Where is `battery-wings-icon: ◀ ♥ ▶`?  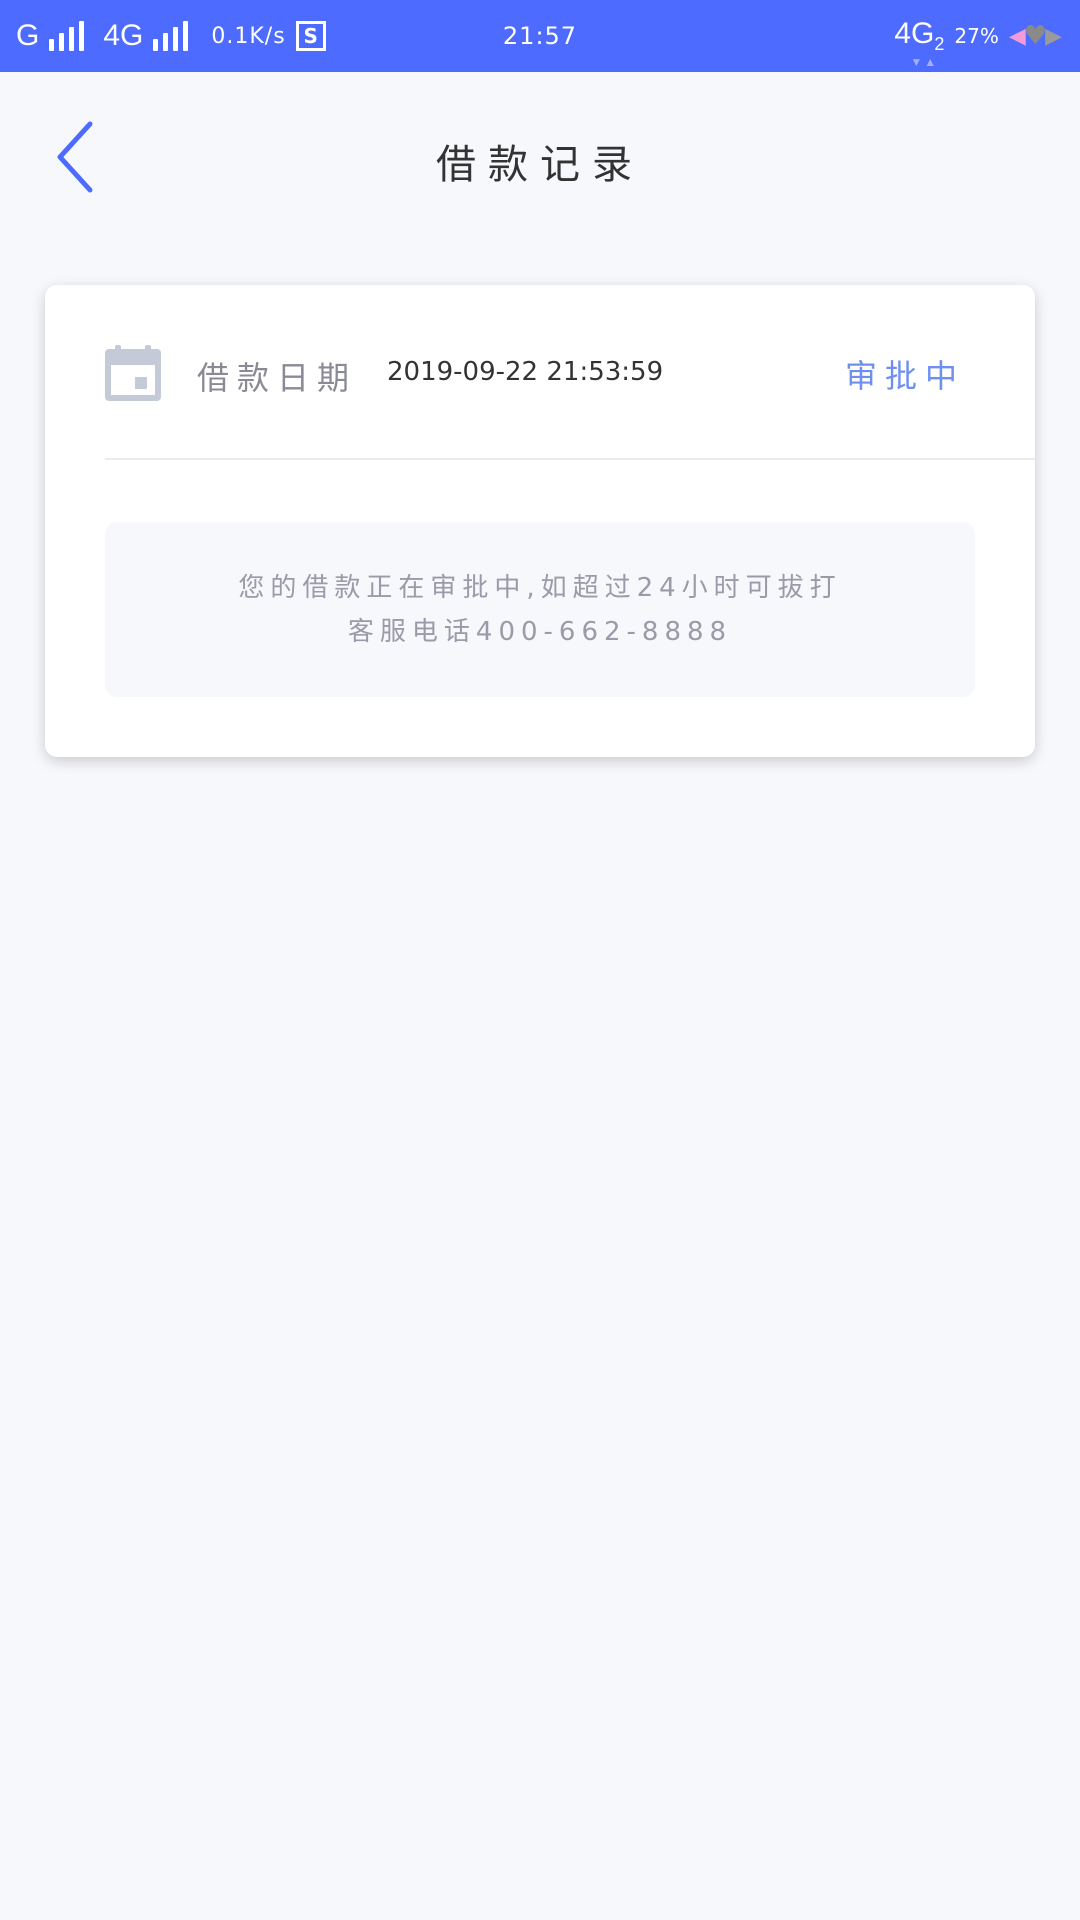
battery-wings-icon: ◀ ♥ ▶ is located at coordinates (1035, 36).